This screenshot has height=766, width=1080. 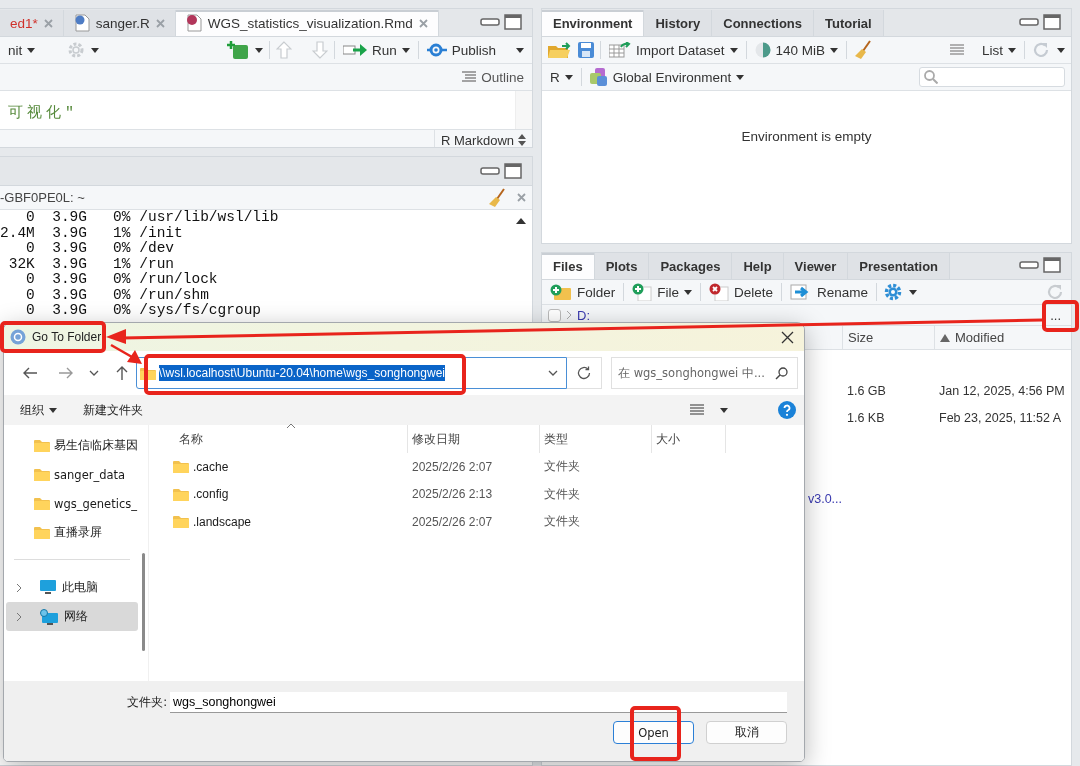 I want to click on sort-ascending-icon, so click(x=945, y=337).